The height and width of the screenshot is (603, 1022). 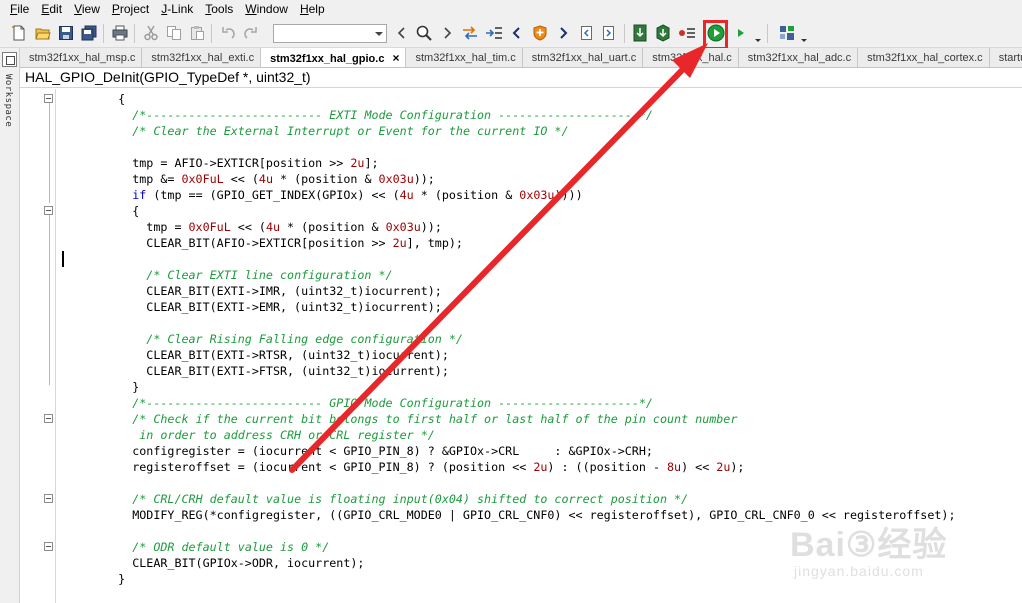 What do you see at coordinates (10, 325) in the screenshot?
I see `workspace-sidebar: Workspace` at bounding box center [10, 325].